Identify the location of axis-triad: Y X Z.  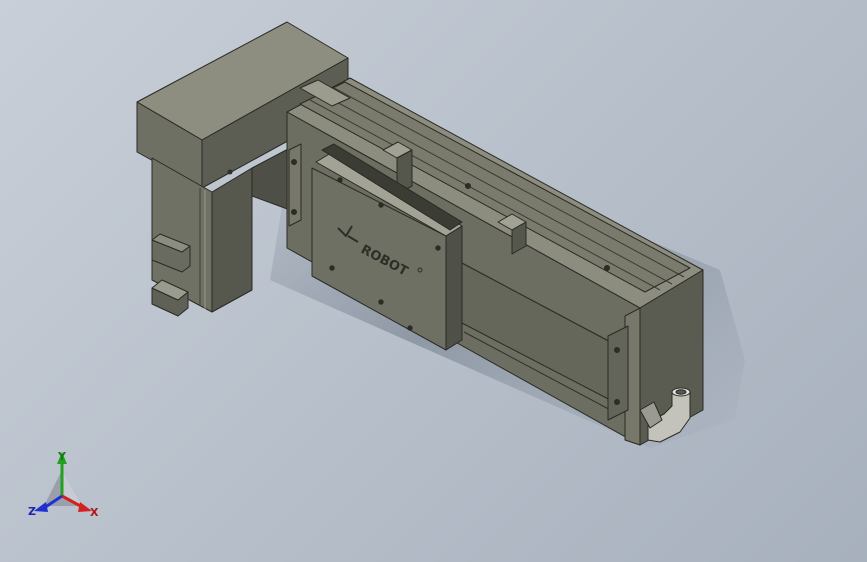
(63, 484).